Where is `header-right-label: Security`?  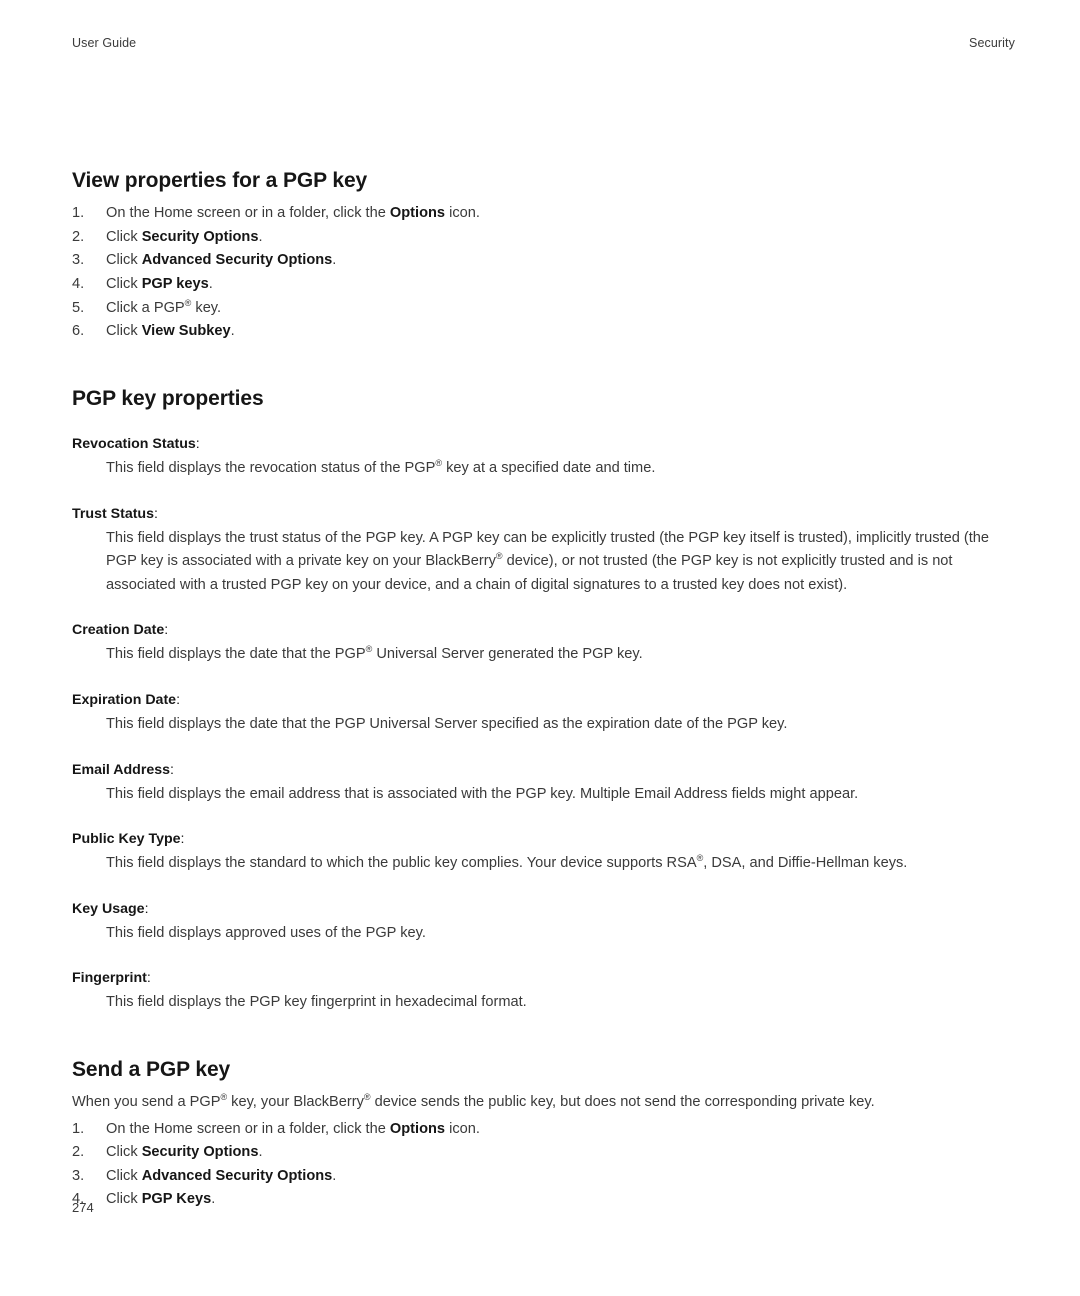
header-right-label: Security is located at coordinates (992, 43).